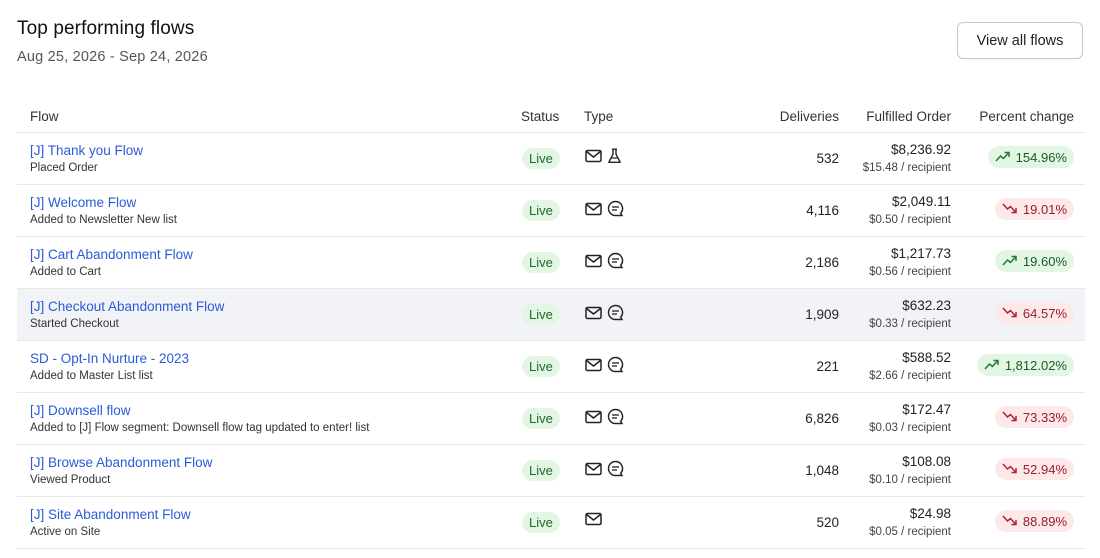  What do you see at coordinates (110, 514) in the screenshot?
I see `flow-name-link: [J] Site Abandonment Flow` at bounding box center [110, 514].